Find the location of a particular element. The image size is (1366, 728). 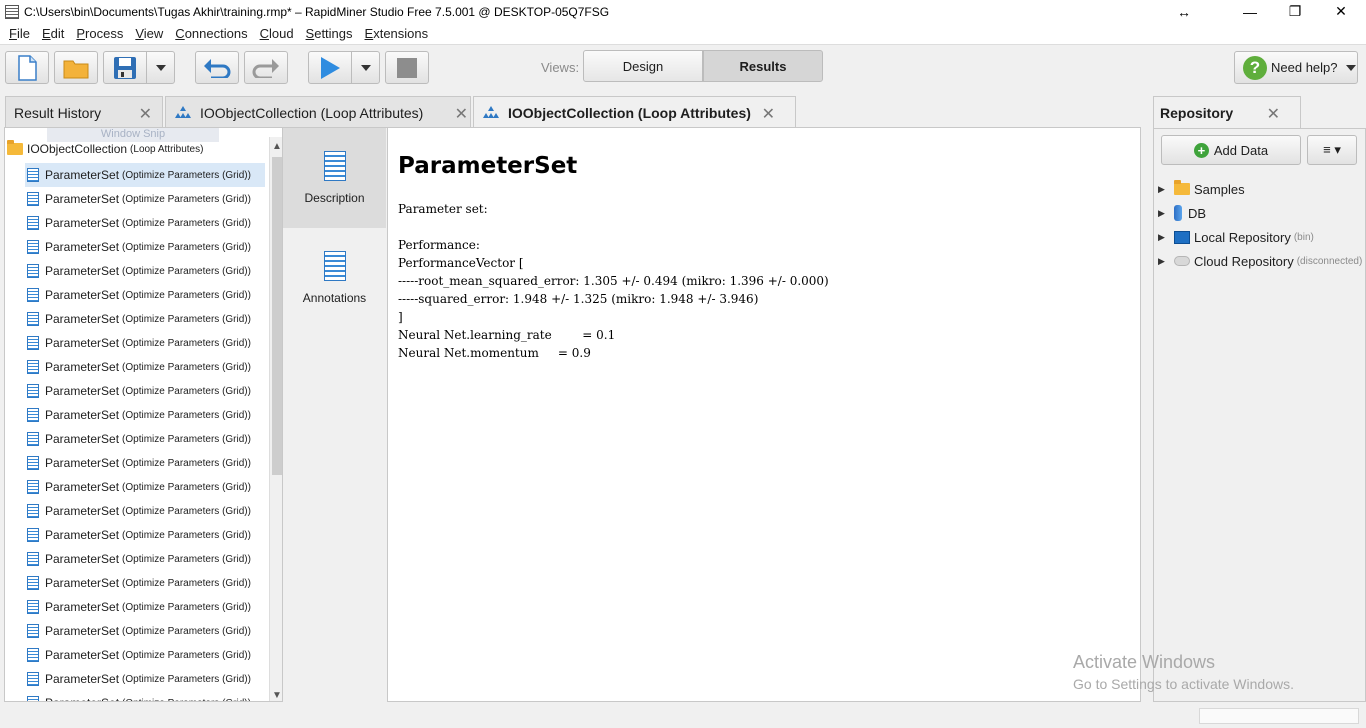

restore-button: ❐ is located at coordinates (1295, 11).